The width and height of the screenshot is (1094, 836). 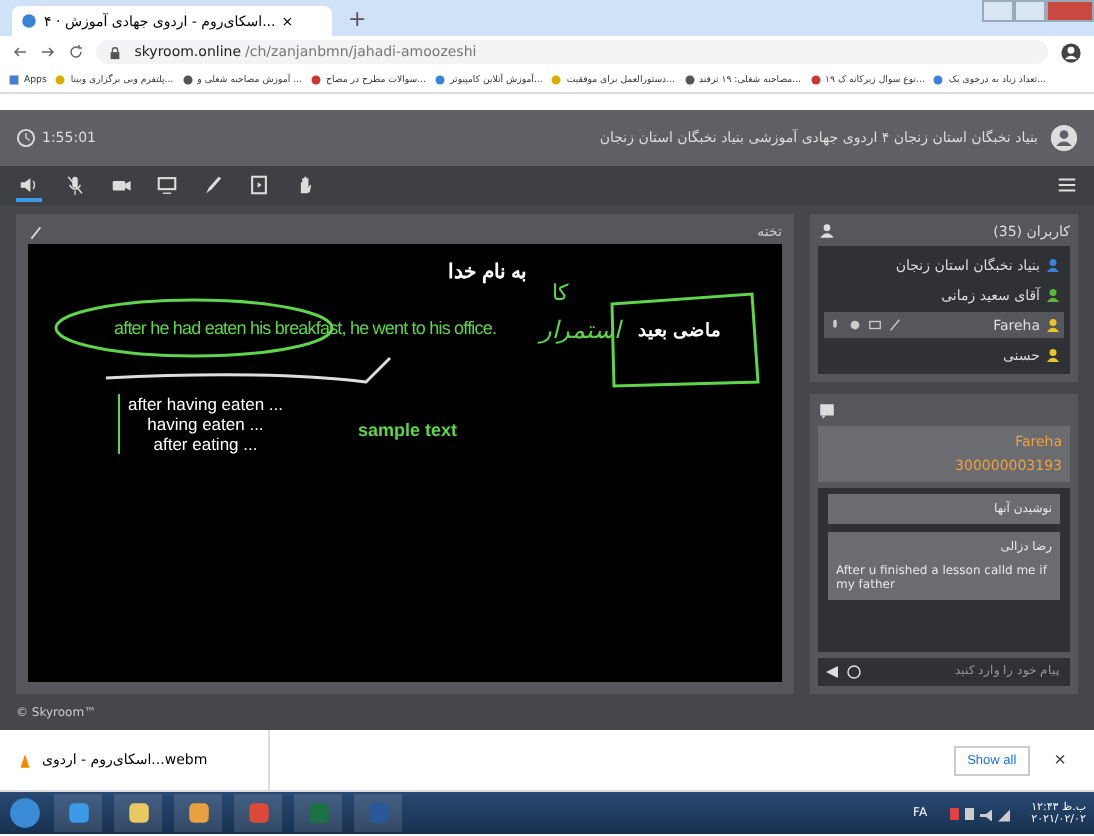 What do you see at coordinates (357, 18) in the screenshot?
I see `new-tab-button: +` at bounding box center [357, 18].